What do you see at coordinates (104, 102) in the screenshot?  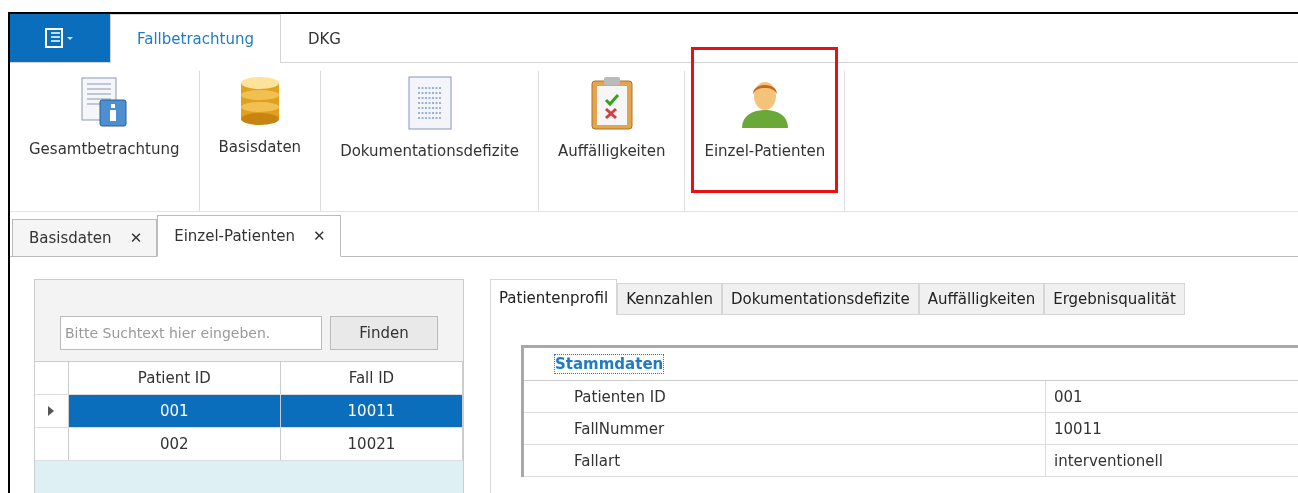 I see `document-info-icon` at bounding box center [104, 102].